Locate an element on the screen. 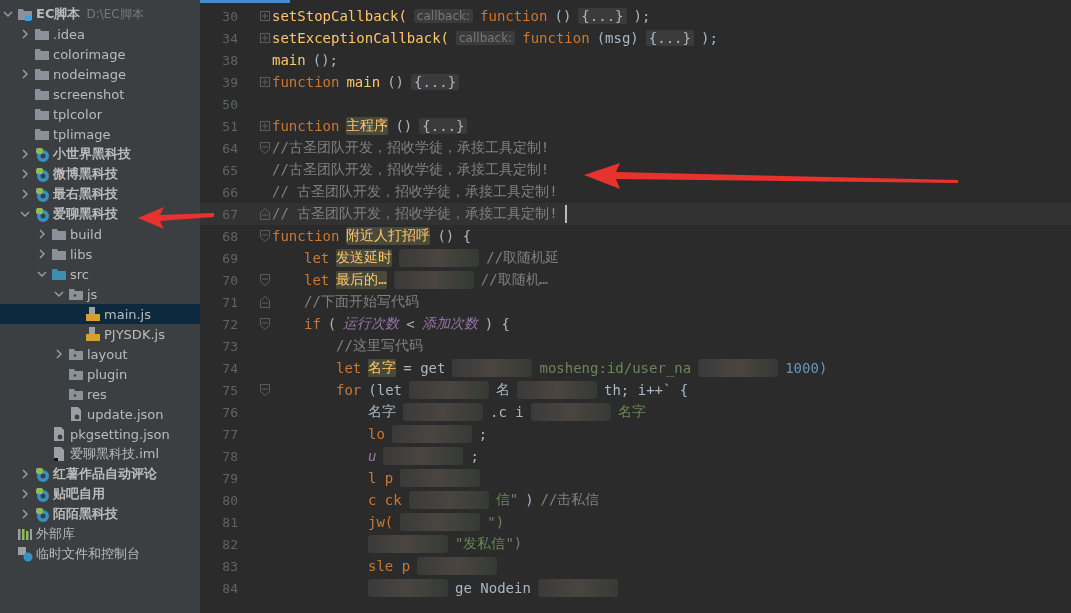  code-token: let is located at coordinates (317, 258).